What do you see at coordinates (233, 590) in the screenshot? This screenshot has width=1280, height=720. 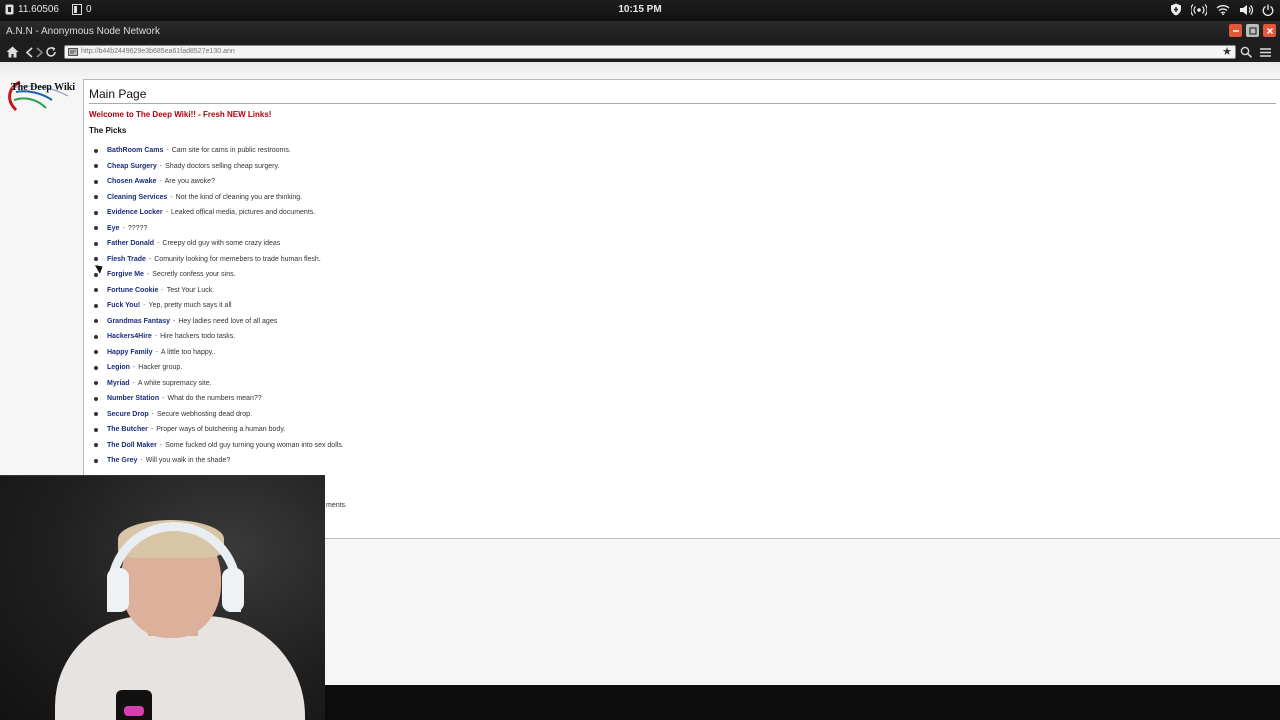 I see `headphone-cup-right` at bounding box center [233, 590].